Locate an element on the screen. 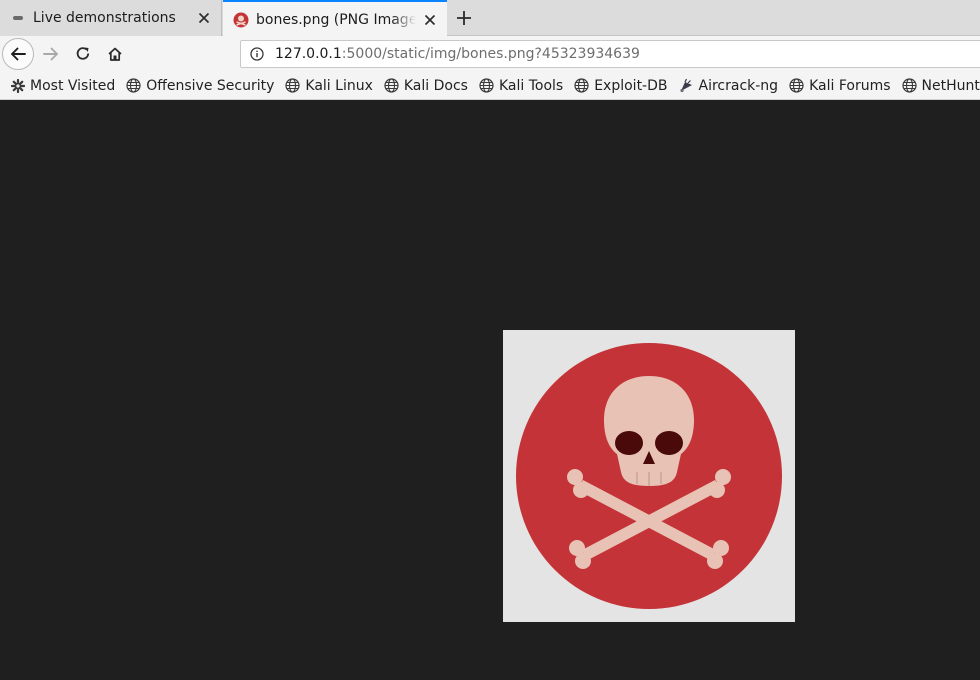 Image resolution: width=980 pixels, height=680 pixels. arrow-left-icon is located at coordinates (18, 54).